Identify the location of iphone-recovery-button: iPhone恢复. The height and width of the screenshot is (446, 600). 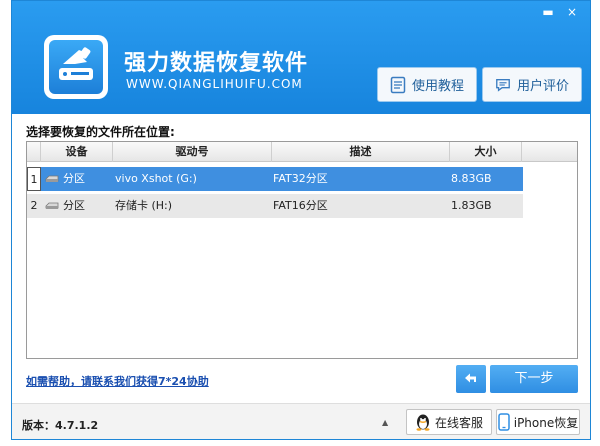
(538, 422).